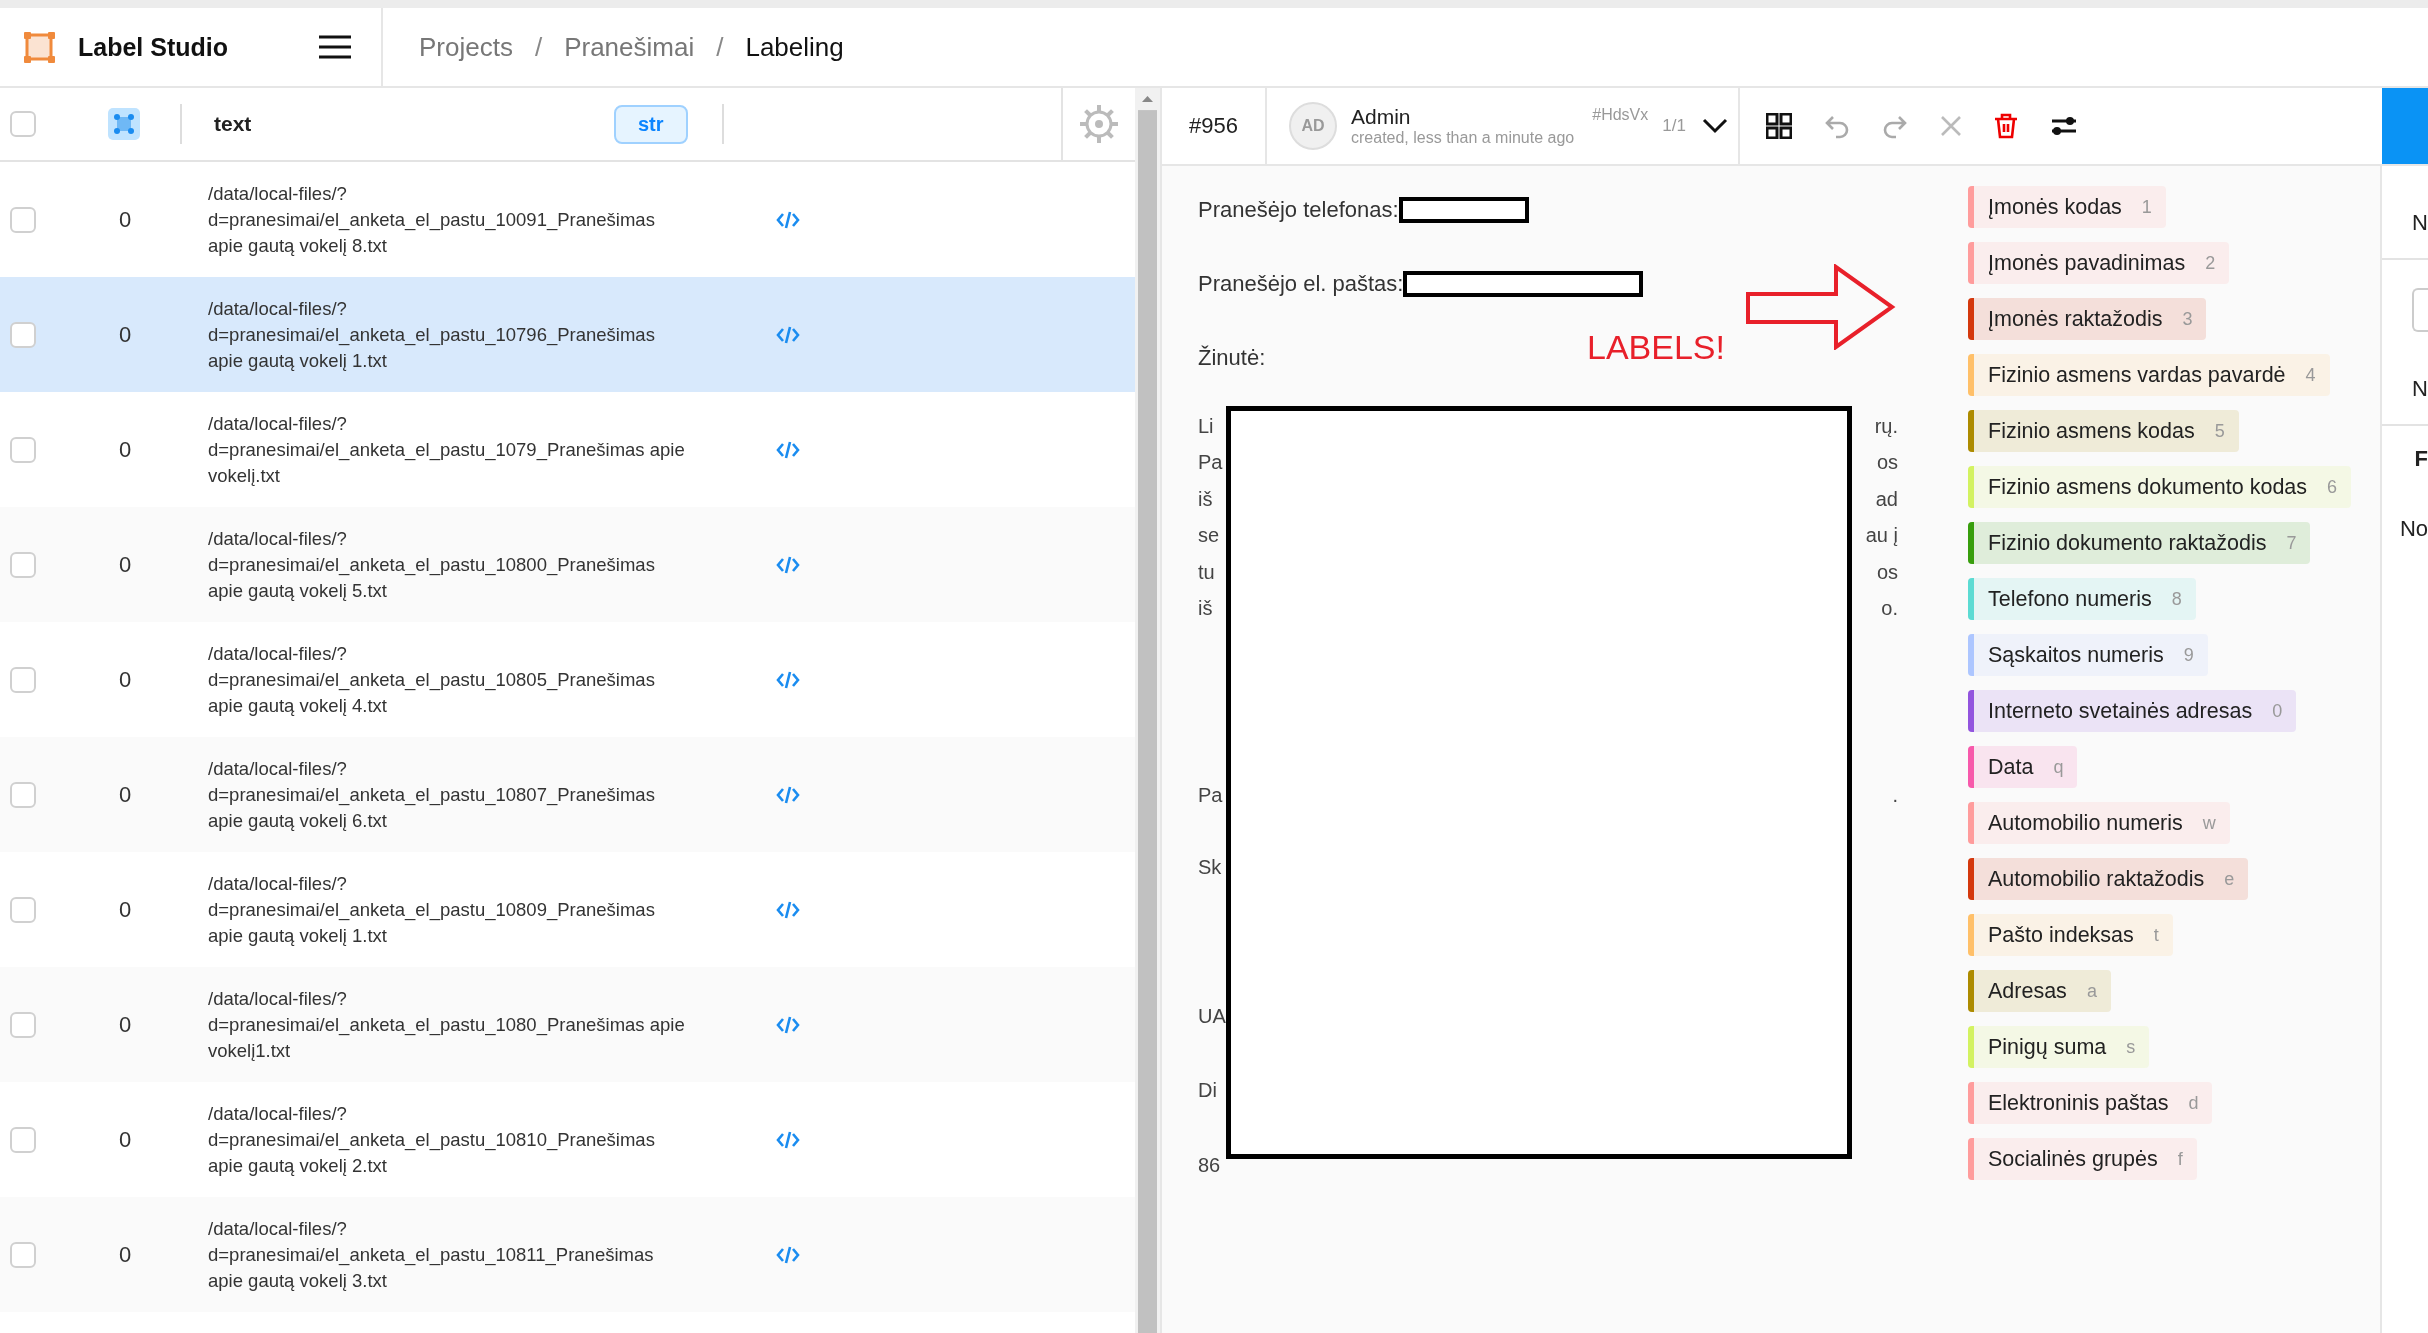 The width and height of the screenshot is (2428, 1333). I want to click on user-avatar: AD, so click(1313, 126).